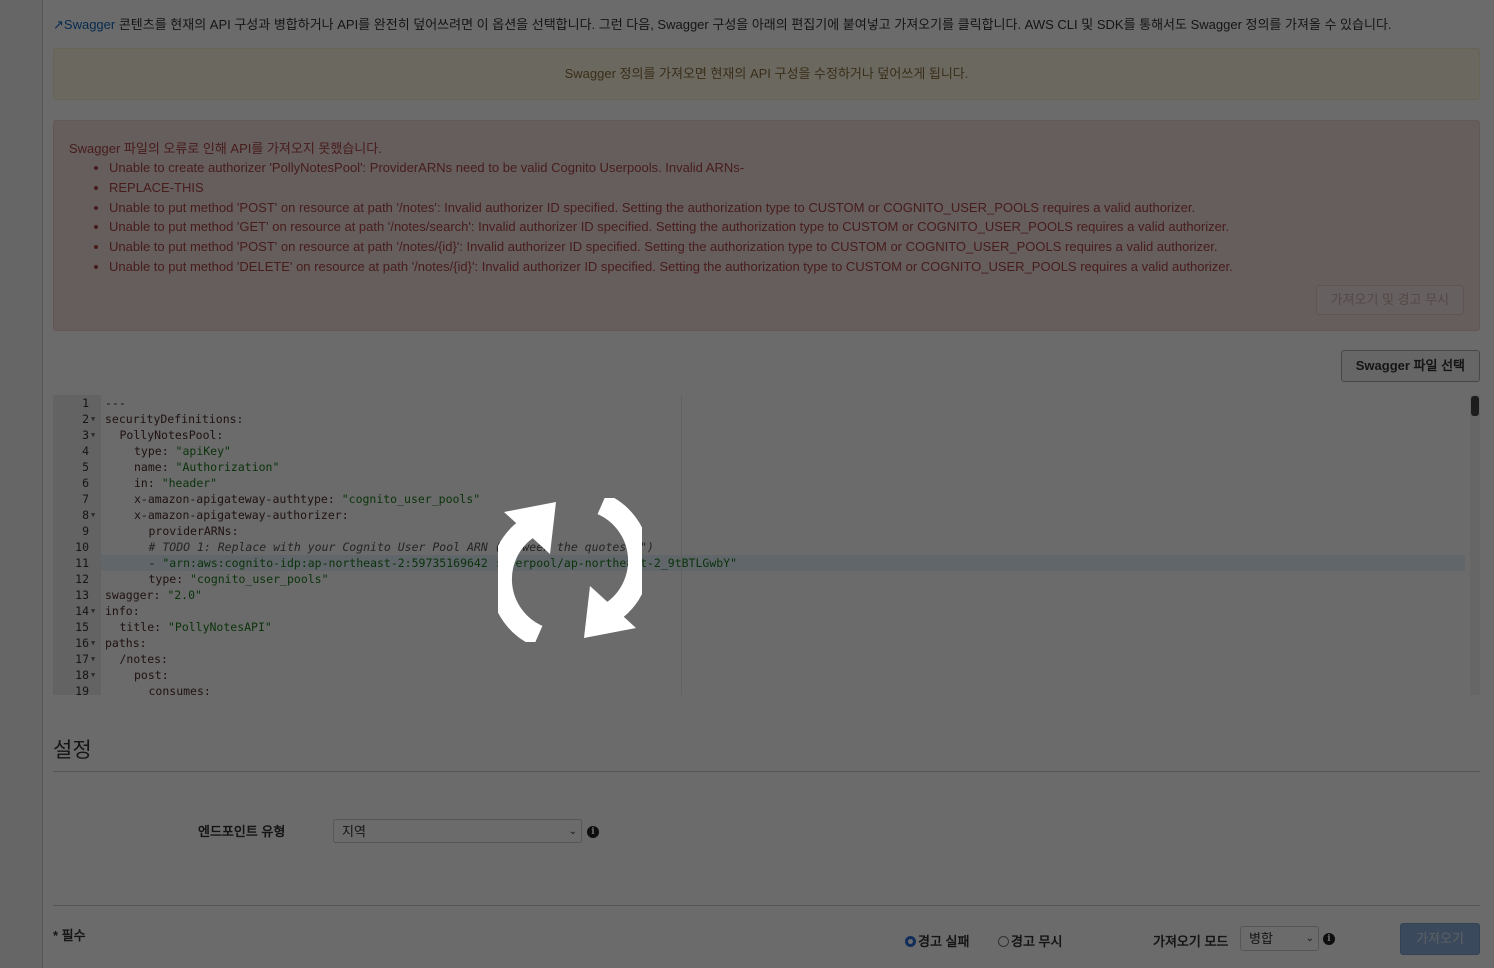 This screenshot has width=1494, height=968. I want to click on print-margin, so click(681, 545).